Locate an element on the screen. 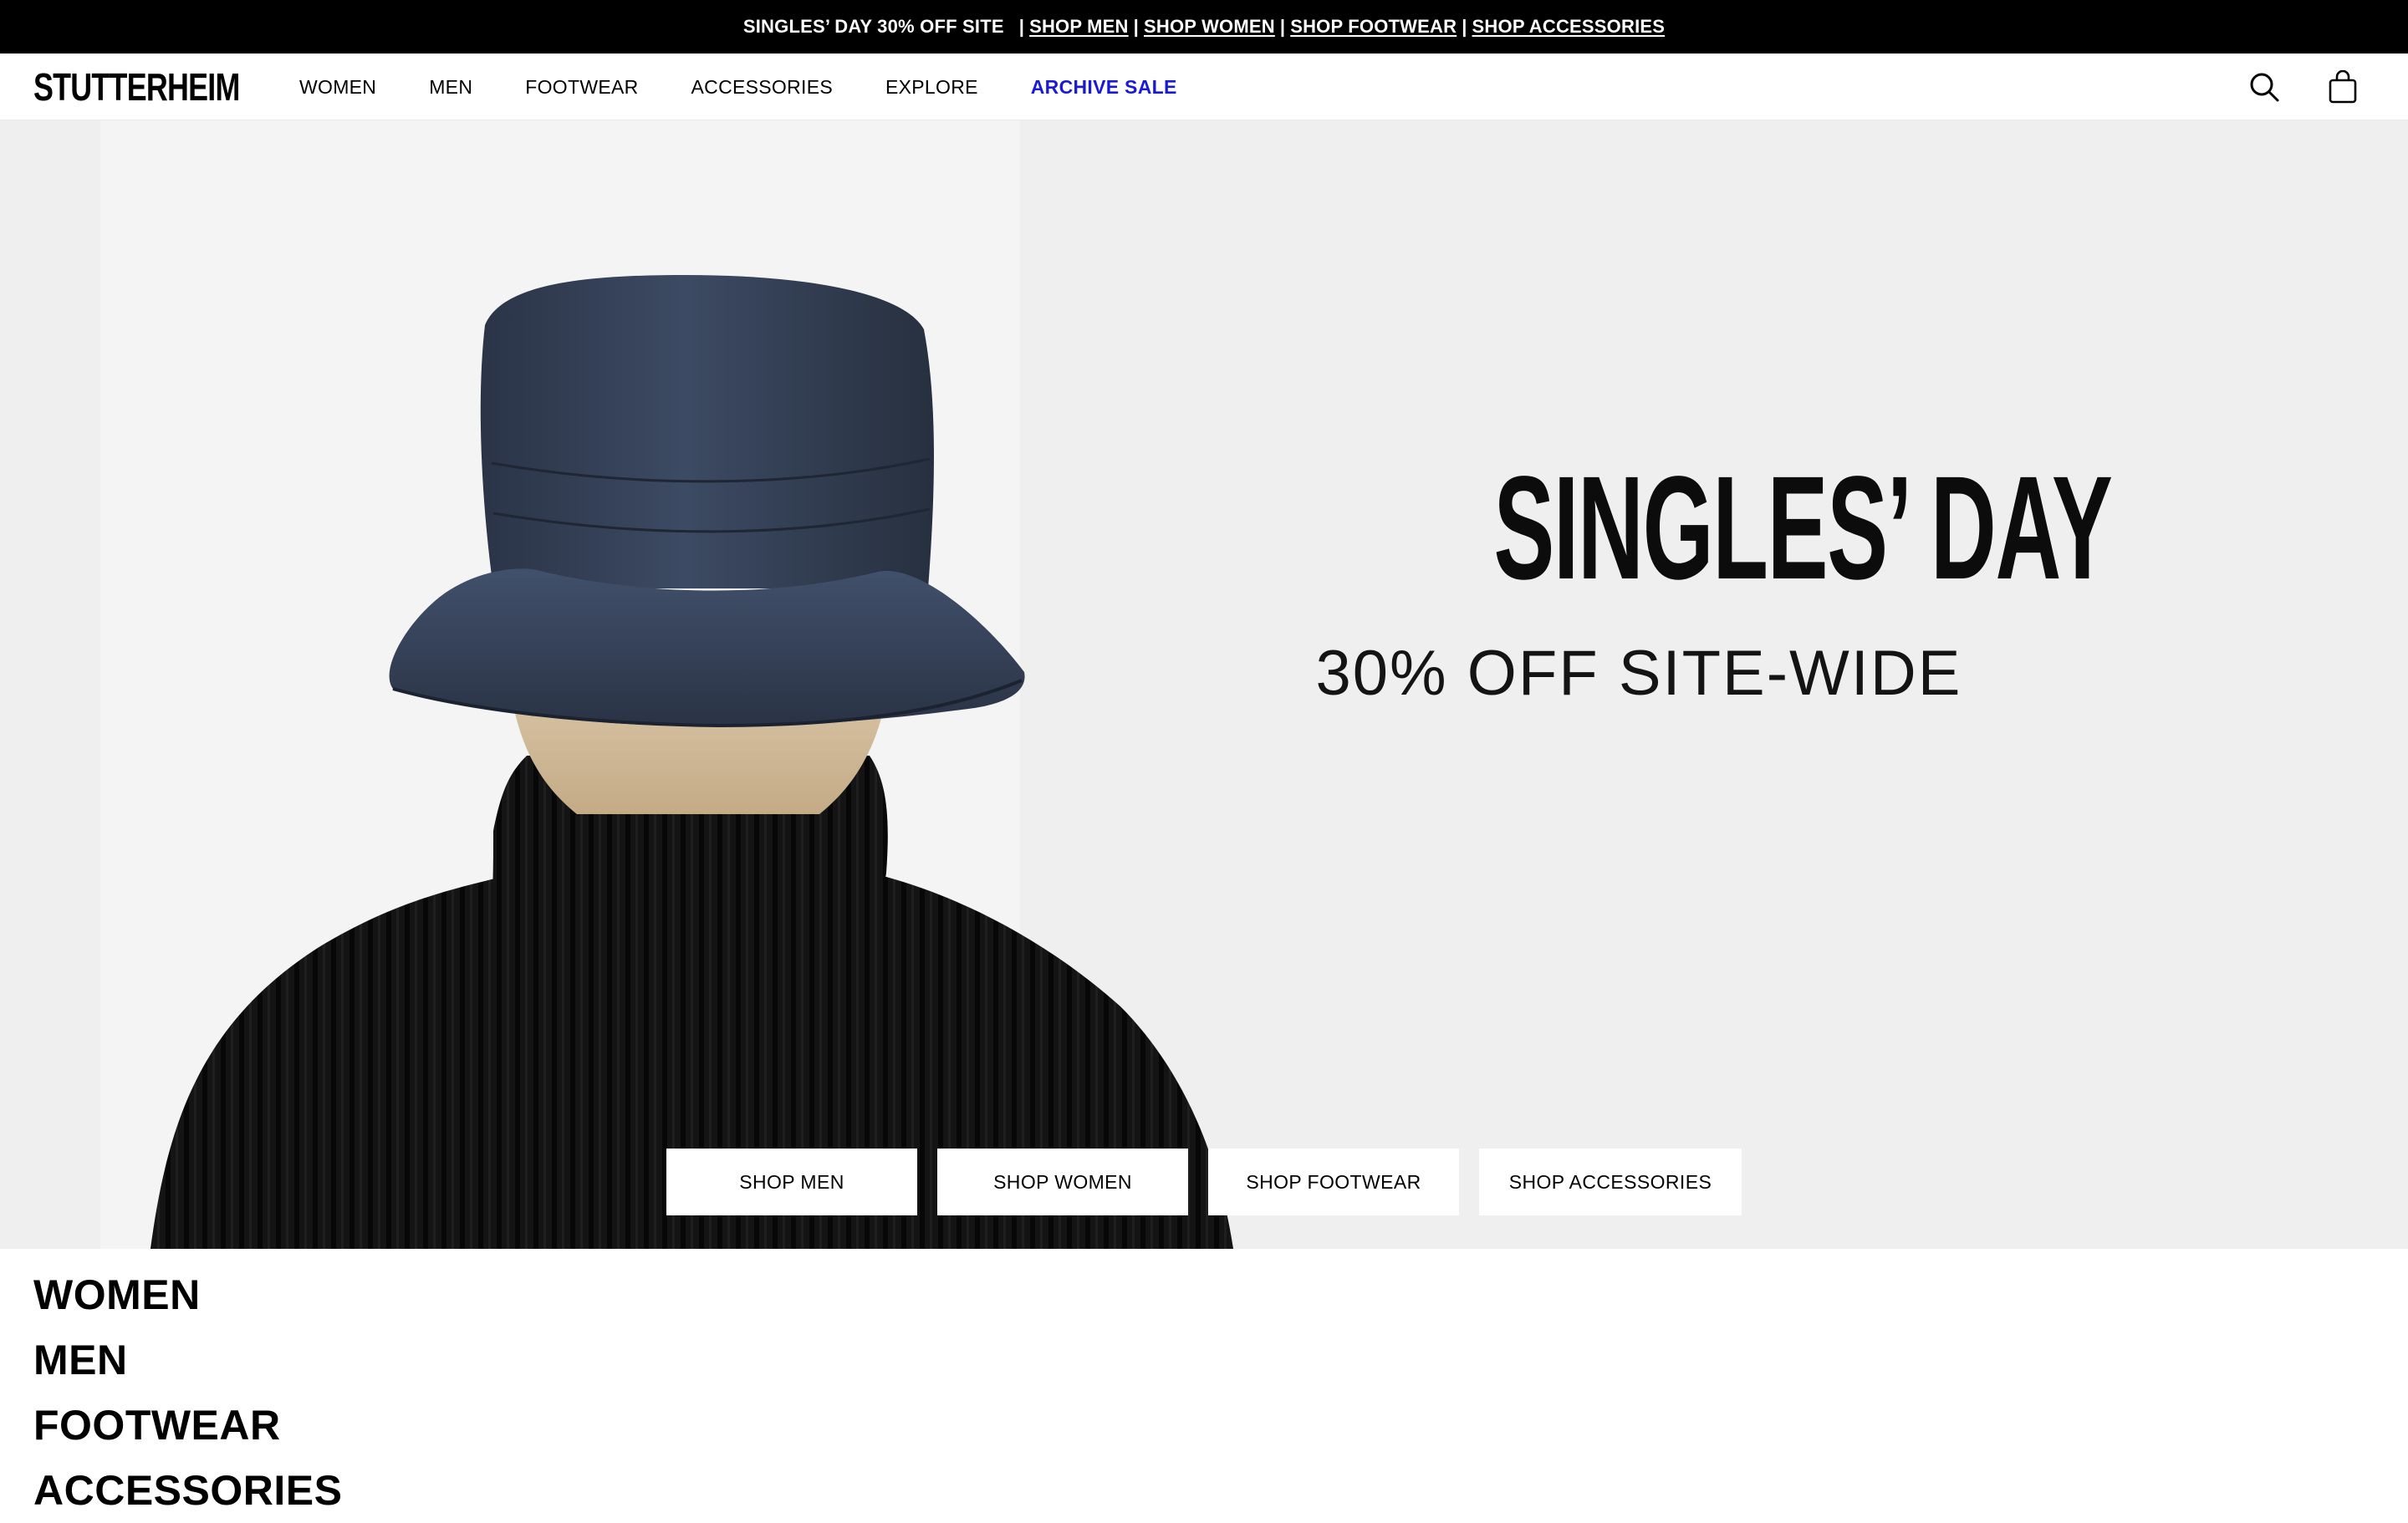 The height and width of the screenshot is (1523, 2408). nav-item-archive-sale: ARCHIVE SALE is located at coordinates (1104, 87).